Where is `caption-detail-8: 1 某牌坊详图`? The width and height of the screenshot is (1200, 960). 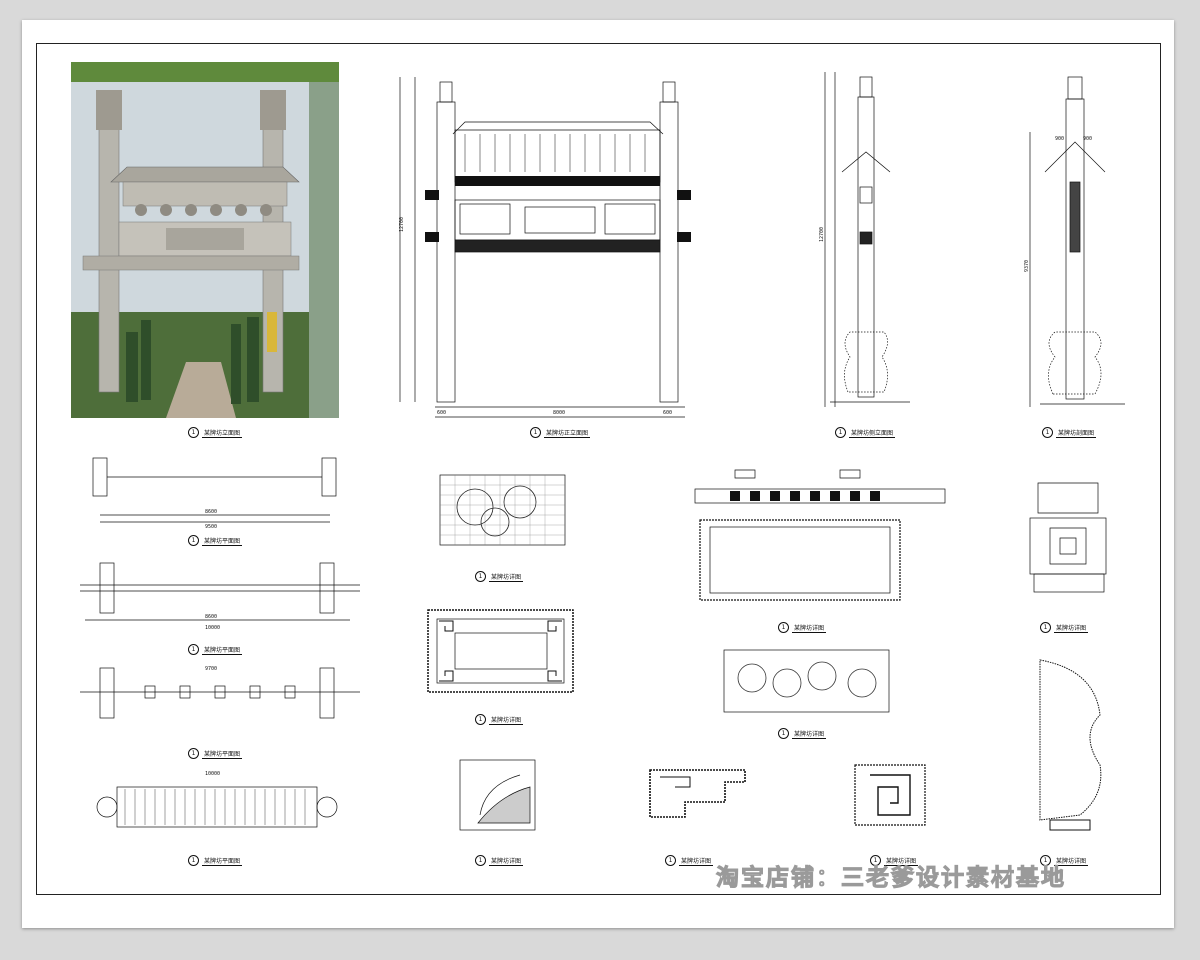 caption-detail-8: 1 某牌坊详图 is located at coordinates (1064, 627).